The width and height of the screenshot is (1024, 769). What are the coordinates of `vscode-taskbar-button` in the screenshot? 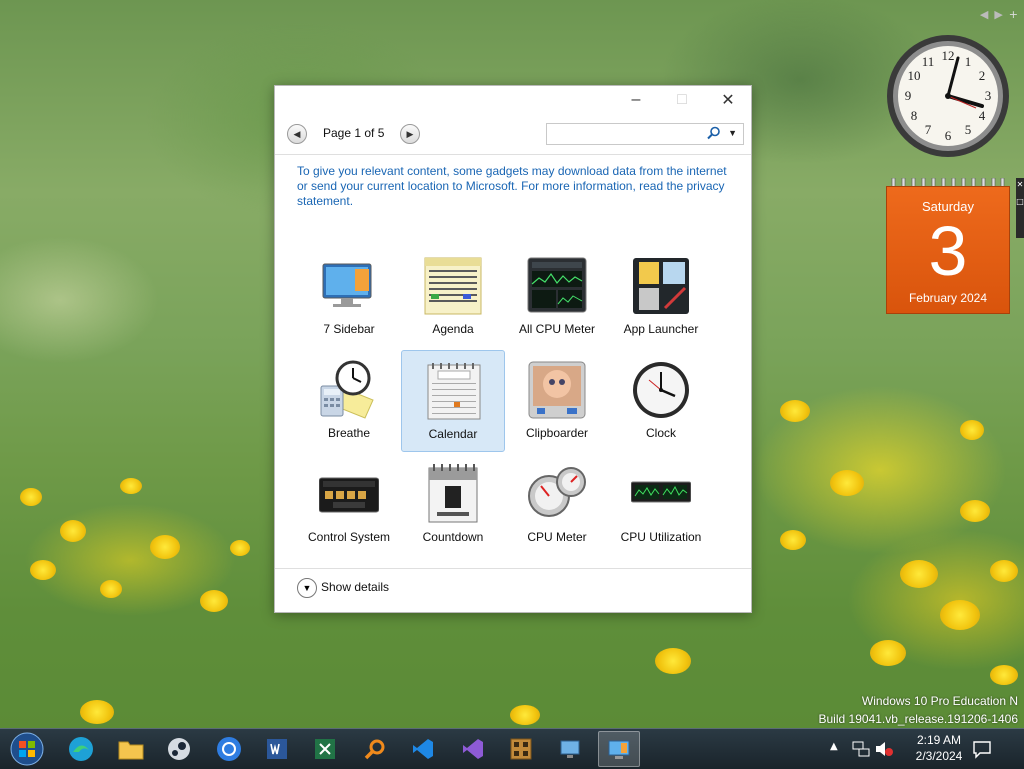 It's located at (423, 749).